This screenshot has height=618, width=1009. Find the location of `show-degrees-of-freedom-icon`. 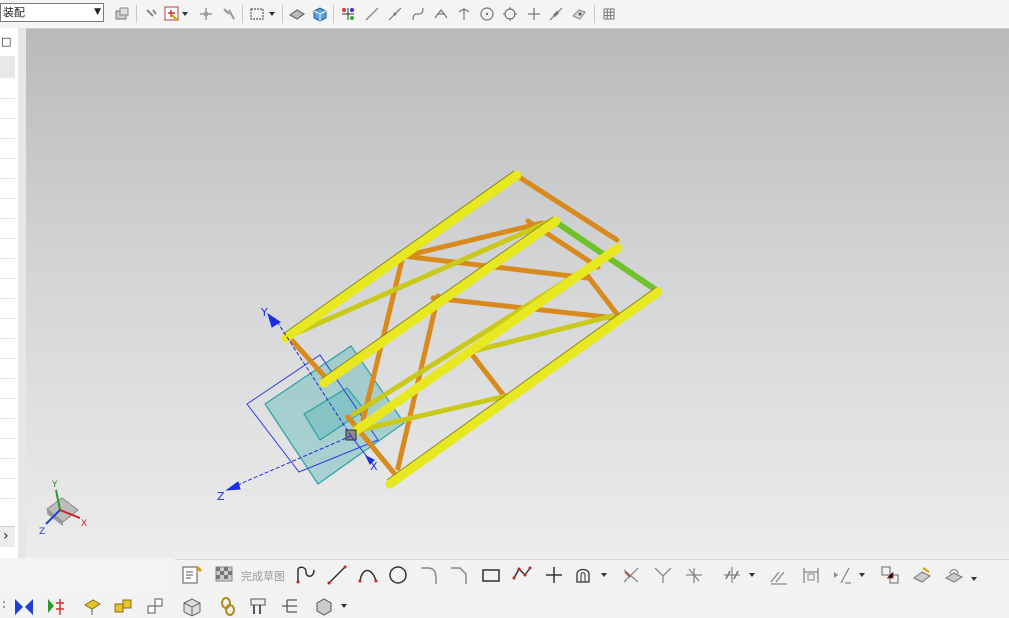

show-degrees-of-freedom-icon is located at coordinates (155, 606).